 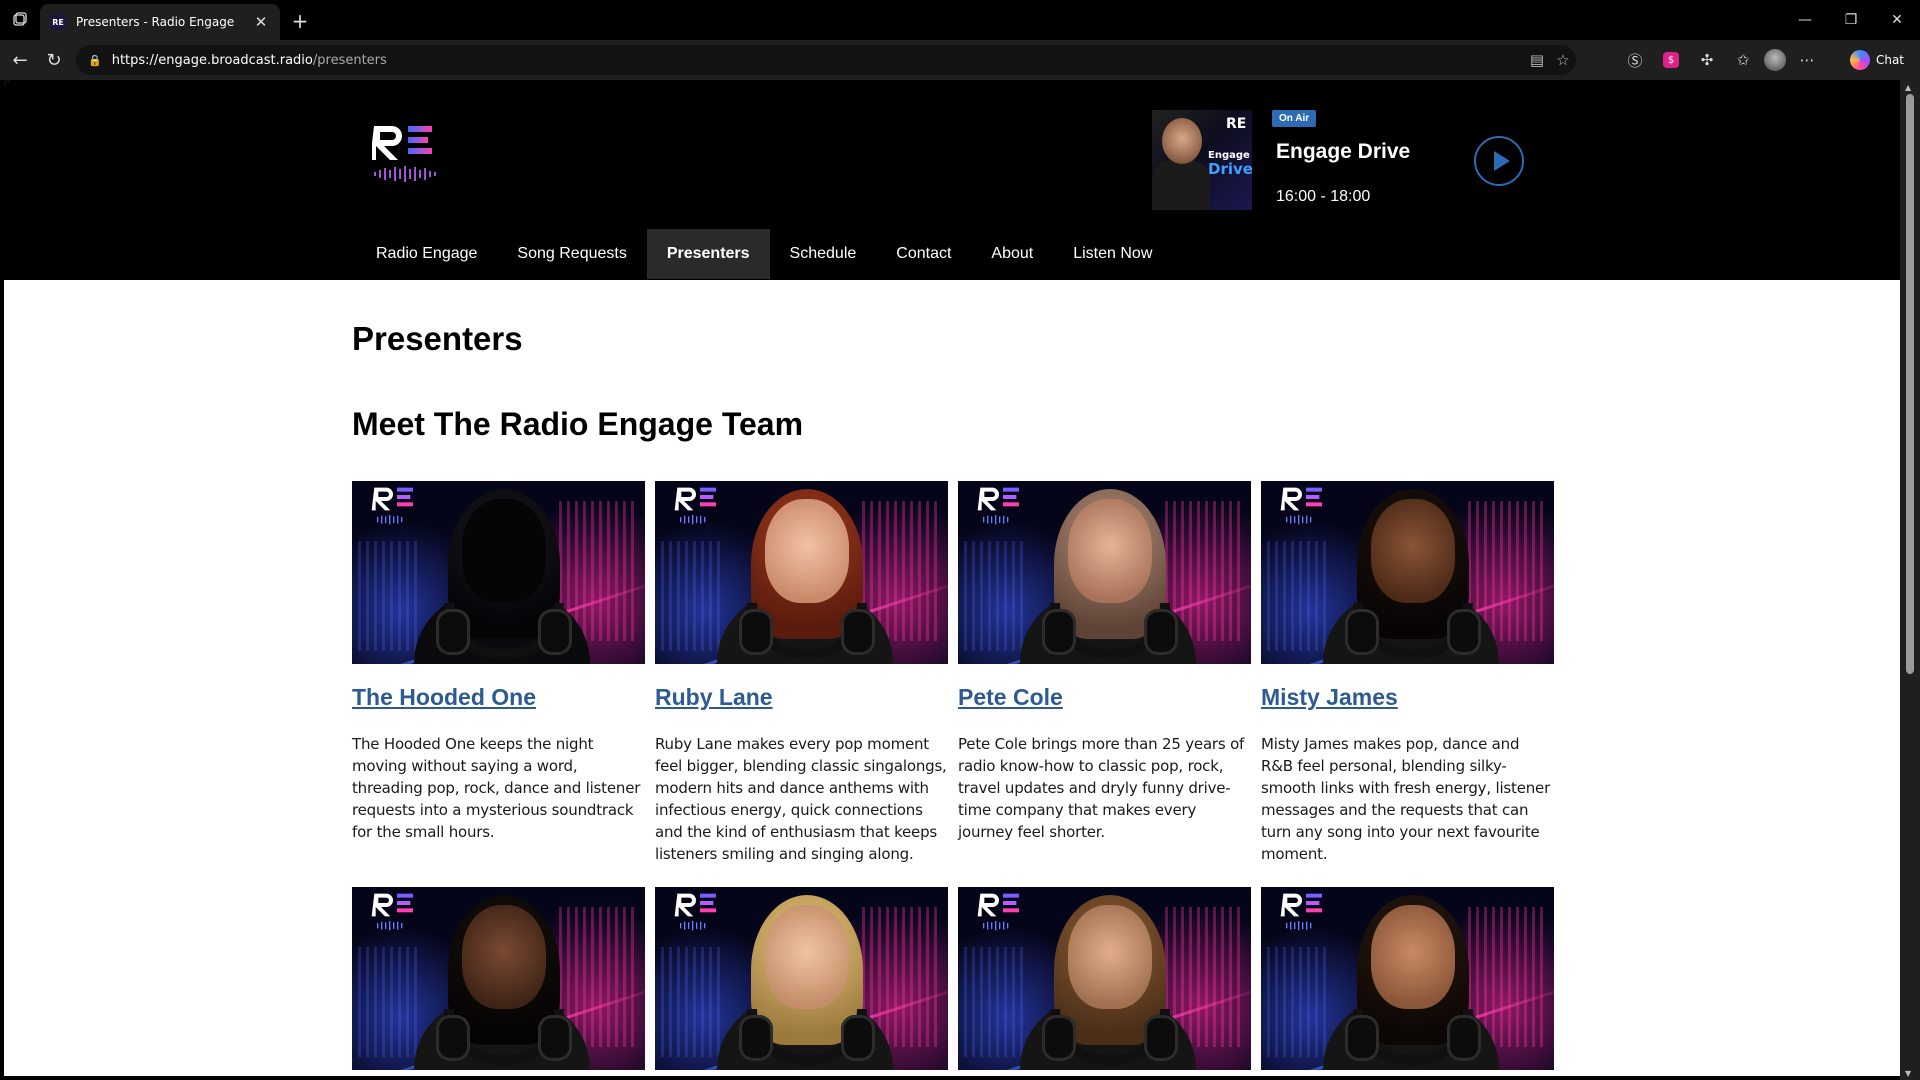 I want to click on nav-contact: Contact, so click(x=923, y=254).